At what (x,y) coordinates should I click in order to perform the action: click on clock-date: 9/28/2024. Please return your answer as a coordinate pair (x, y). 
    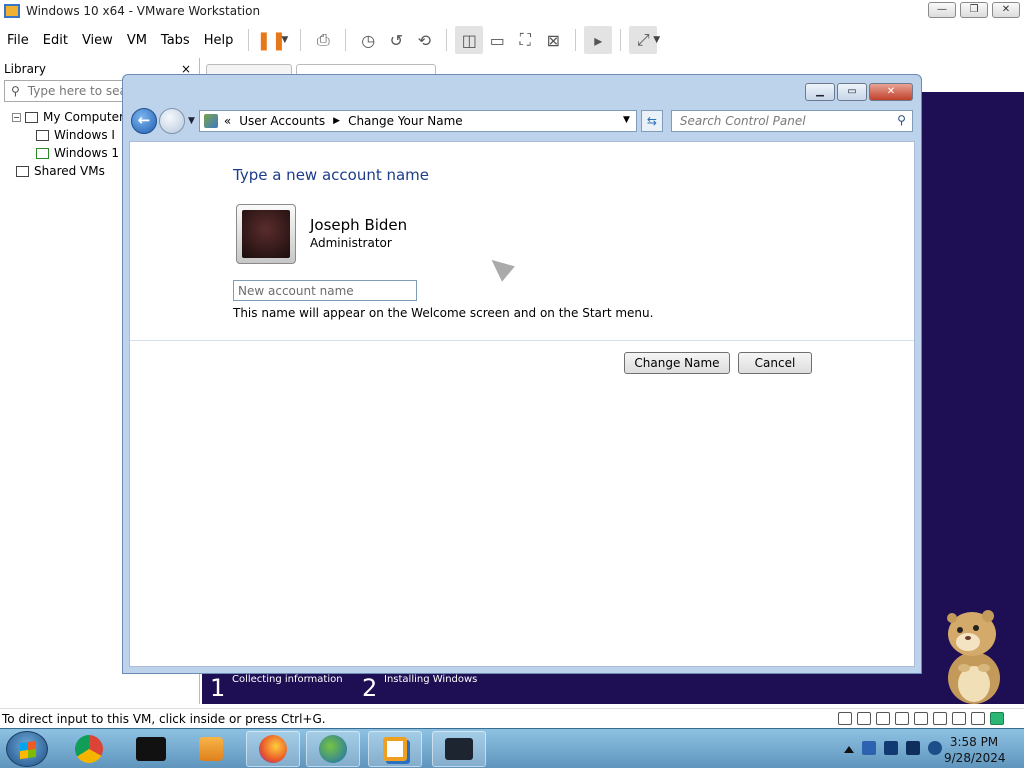
    Looking at the image, I should click on (975, 758).